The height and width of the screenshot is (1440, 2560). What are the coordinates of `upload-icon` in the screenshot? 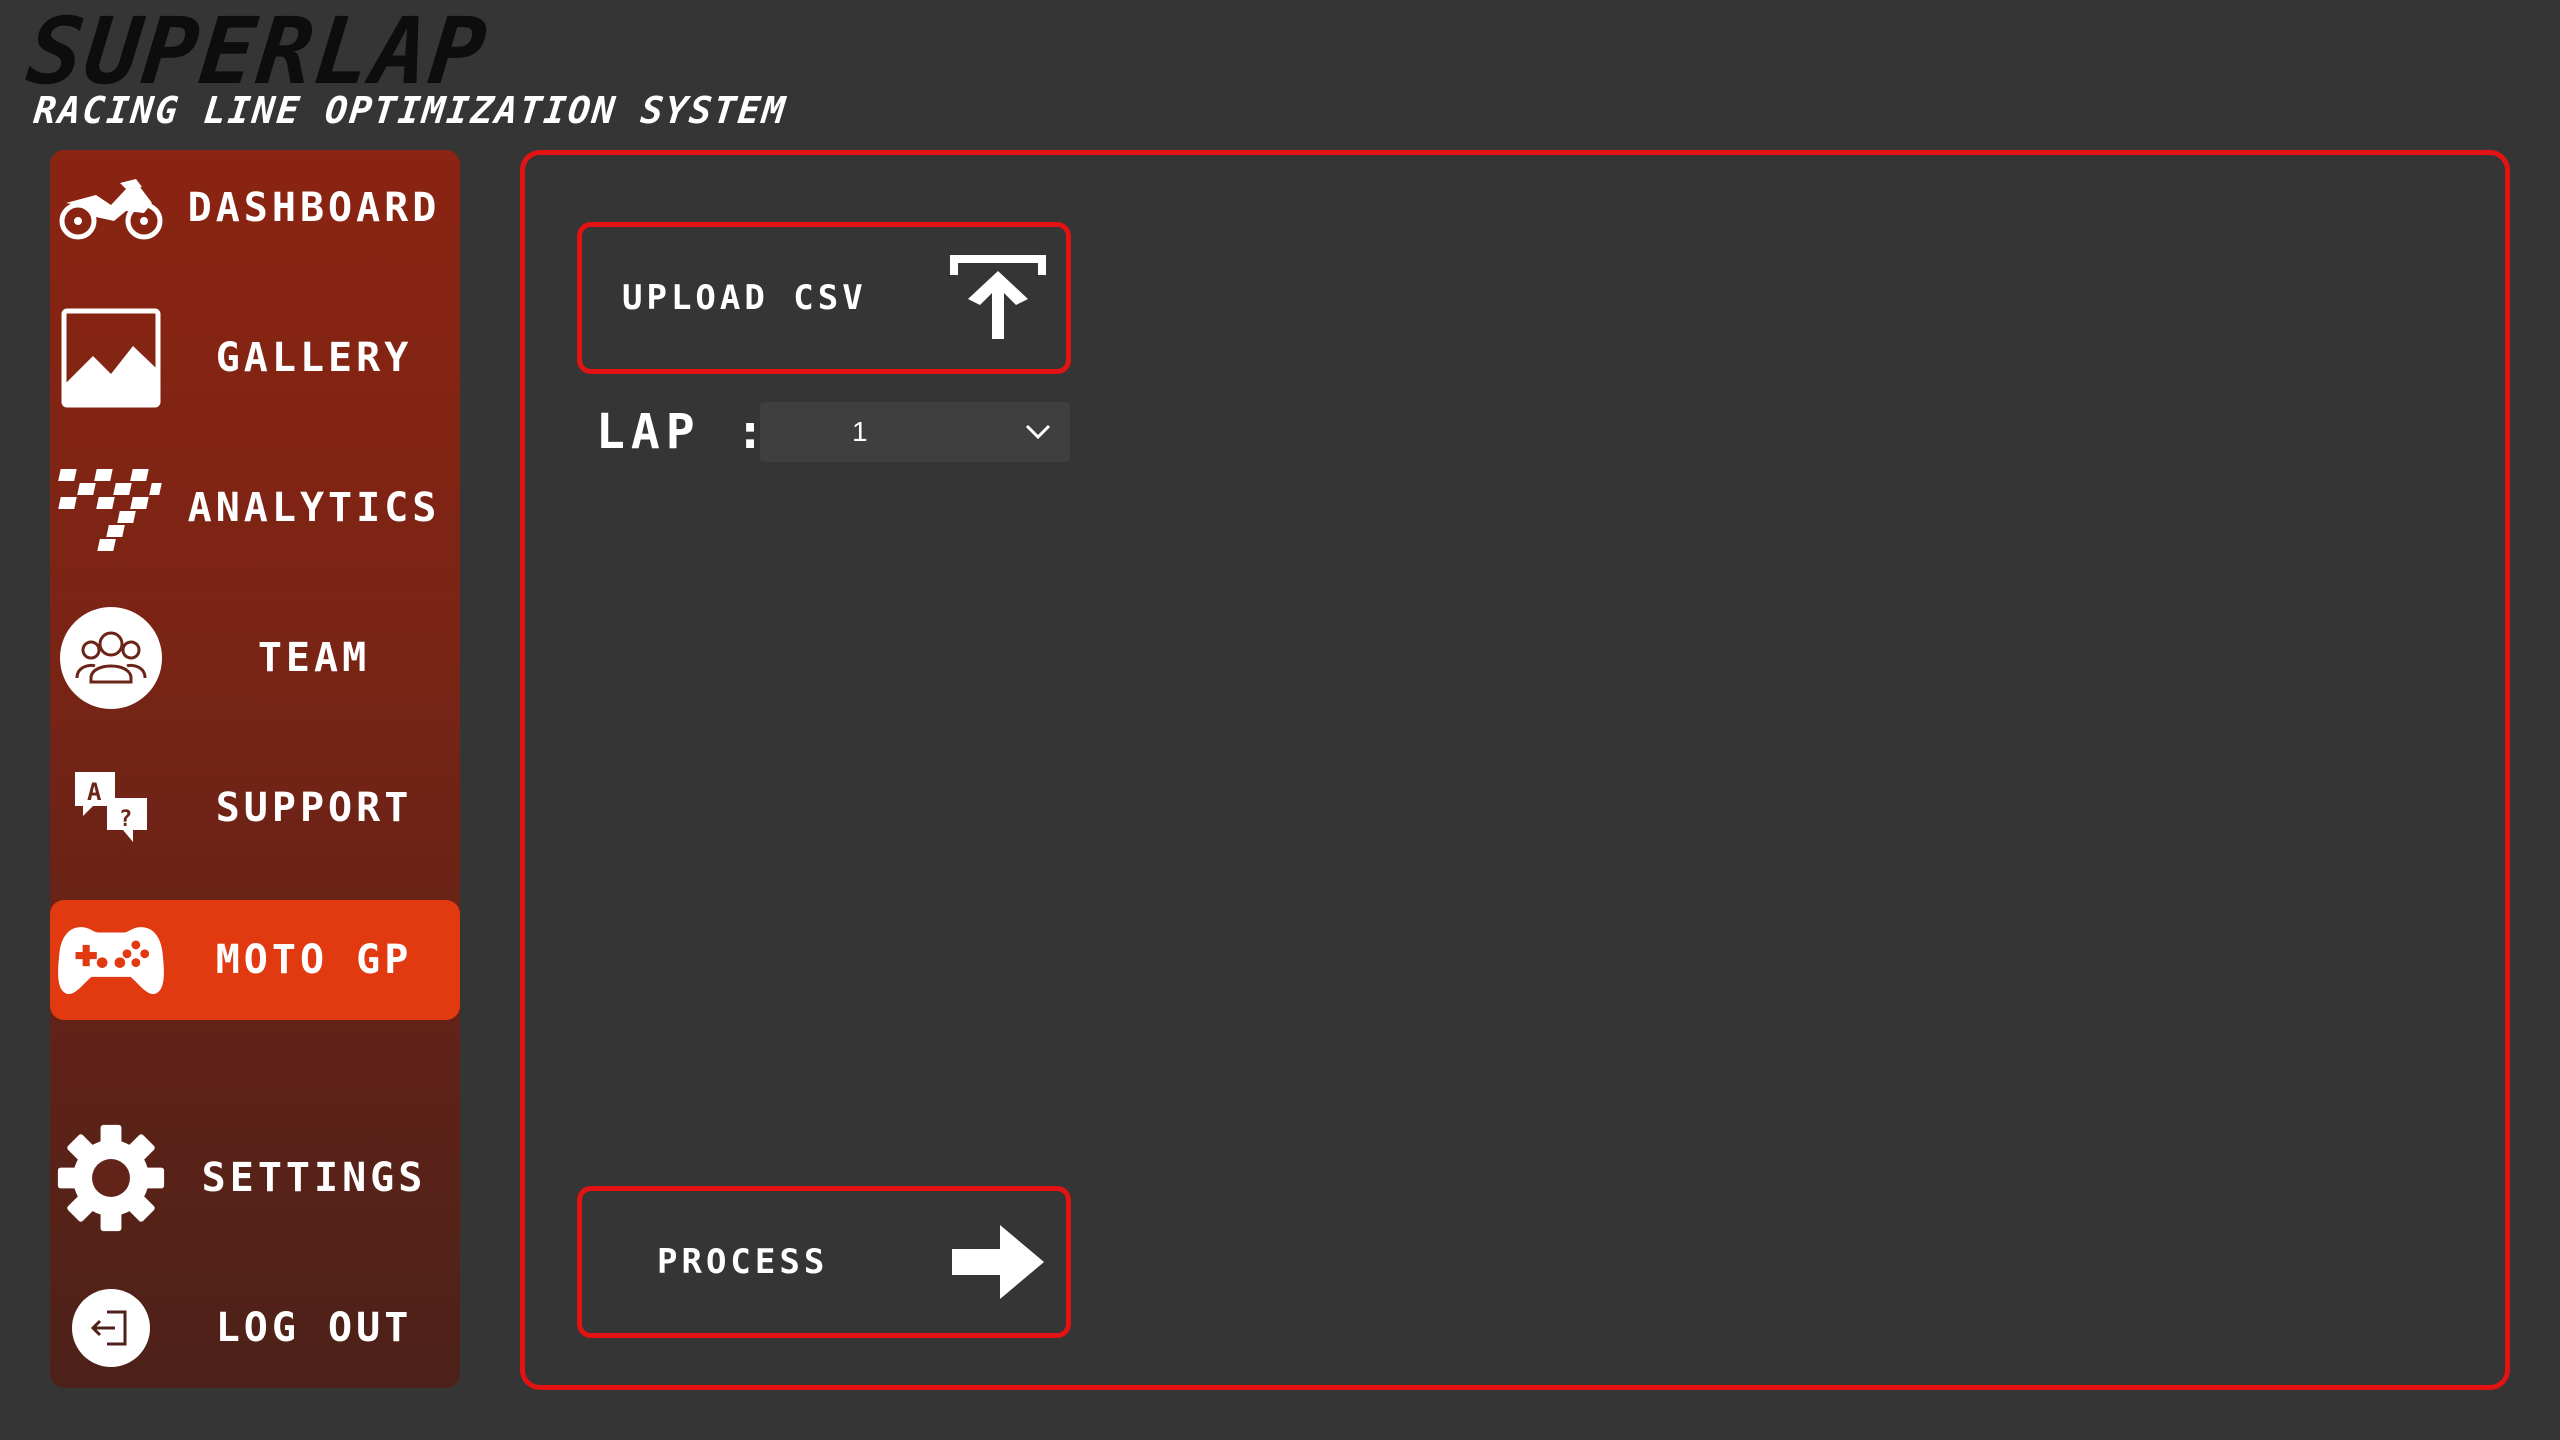 It's located at (998, 298).